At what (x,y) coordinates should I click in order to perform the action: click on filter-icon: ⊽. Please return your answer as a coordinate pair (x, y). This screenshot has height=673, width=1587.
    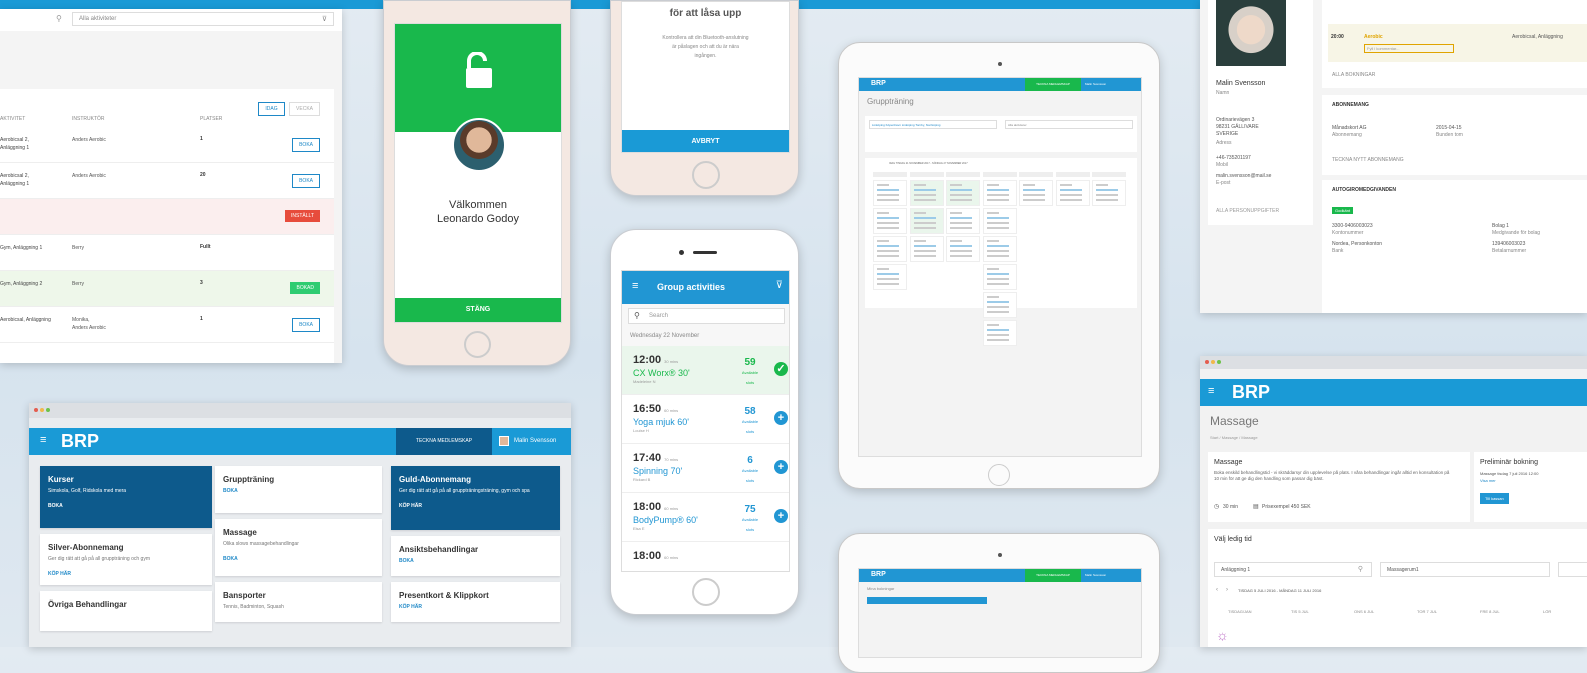
    Looking at the image, I should click on (779, 285).